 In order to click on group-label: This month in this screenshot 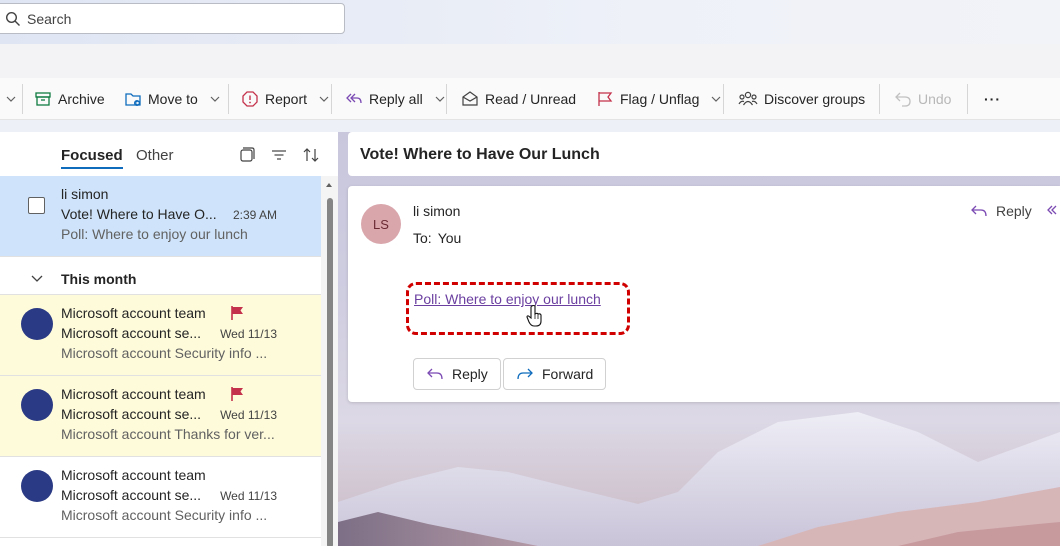, I will do `click(99, 279)`.